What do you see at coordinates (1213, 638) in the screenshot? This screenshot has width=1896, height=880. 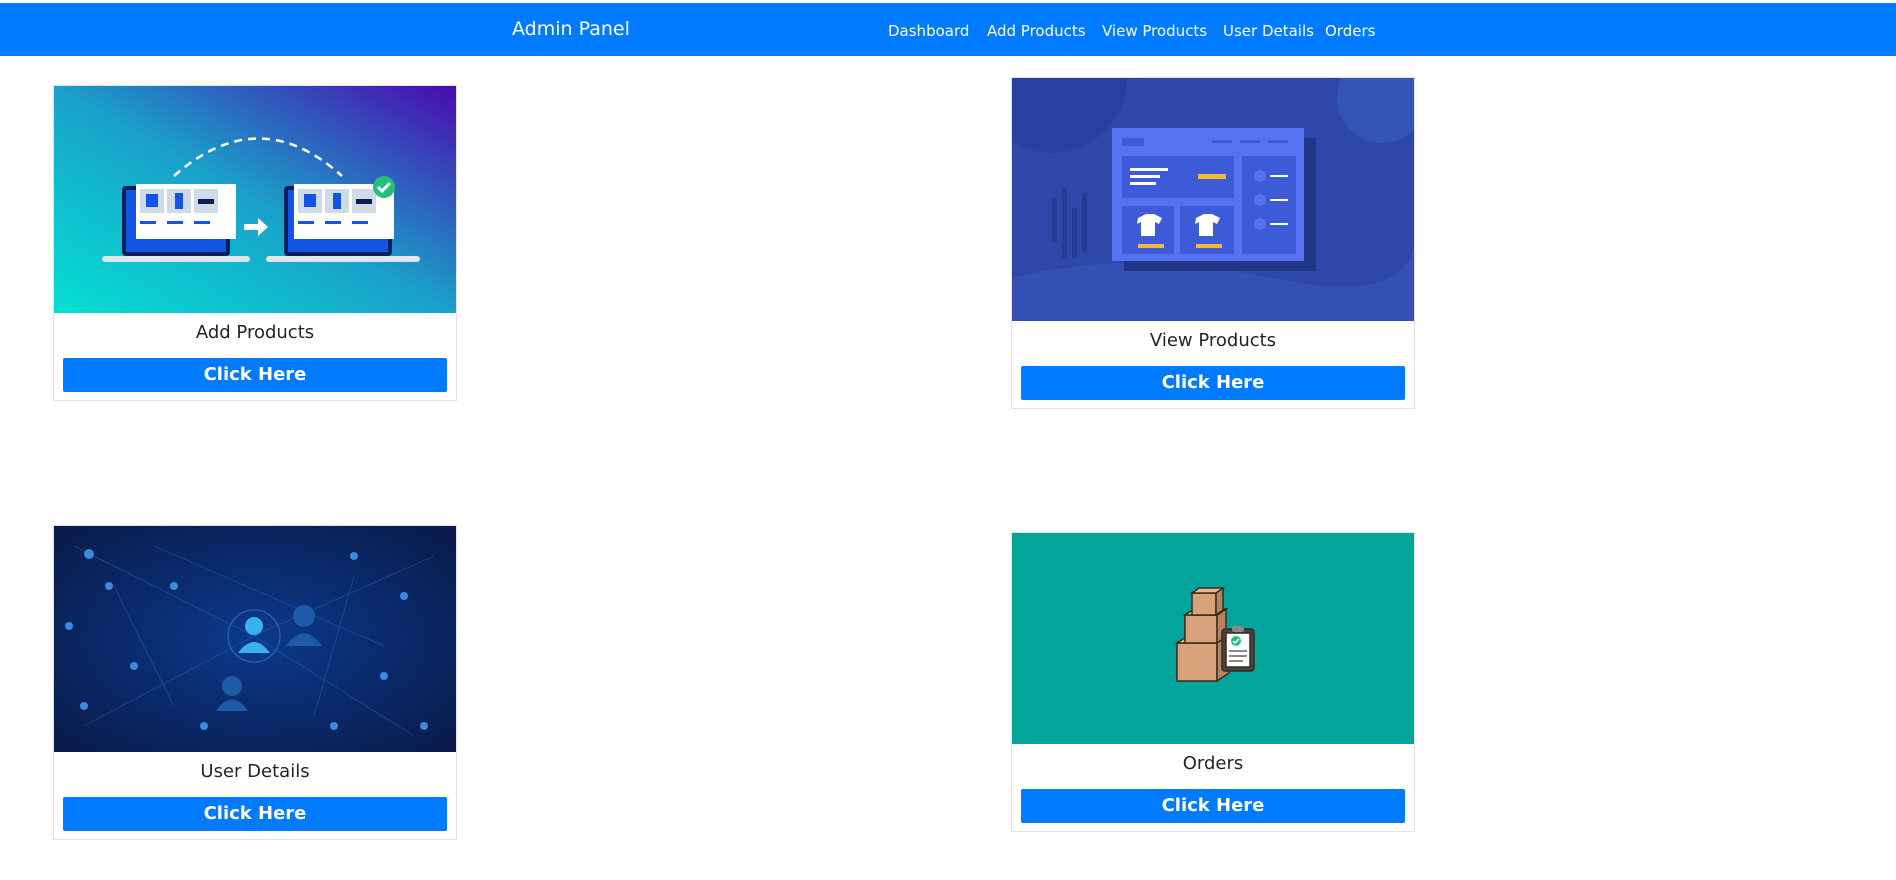 I see `orders-image` at bounding box center [1213, 638].